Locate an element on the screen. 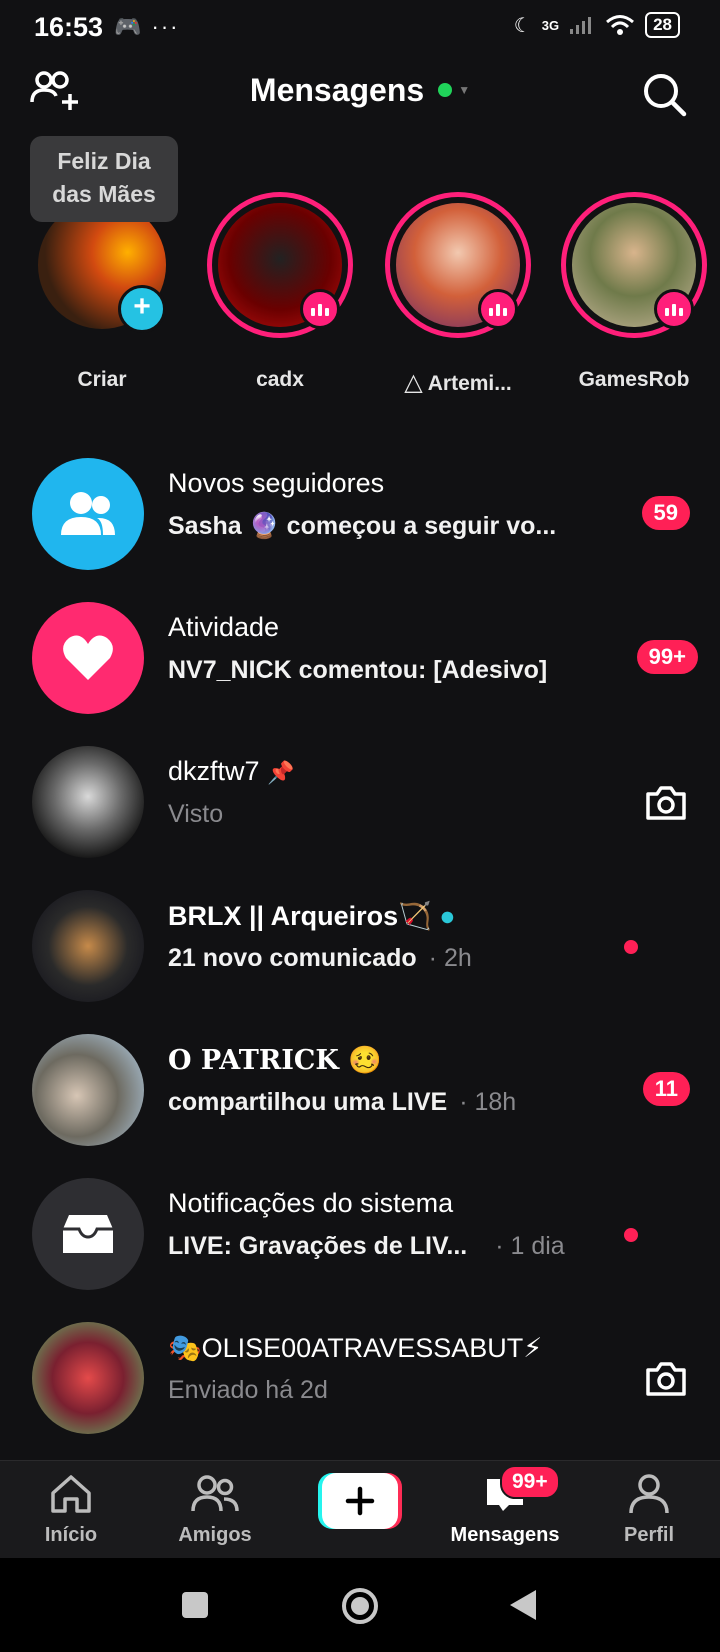 The width and height of the screenshot is (720, 1652). friends-icon is located at coordinates (215, 1493).